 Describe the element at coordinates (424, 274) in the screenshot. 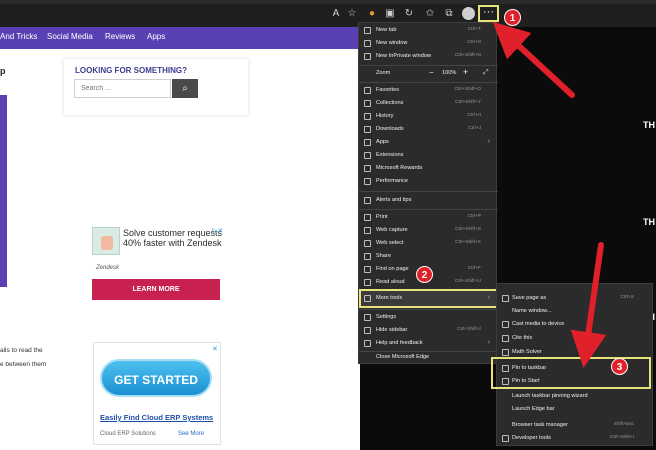

I see `step-badge-2: 2` at that location.